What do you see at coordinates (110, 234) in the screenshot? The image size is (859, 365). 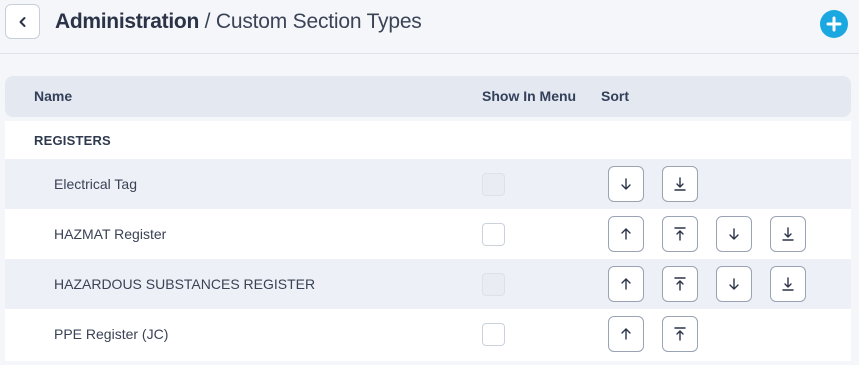 I see `row-name: HAZMAT Register` at bounding box center [110, 234].